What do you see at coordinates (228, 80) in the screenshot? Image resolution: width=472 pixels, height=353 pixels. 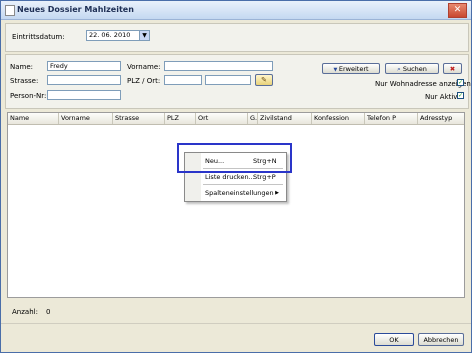 I see `ort-field` at bounding box center [228, 80].